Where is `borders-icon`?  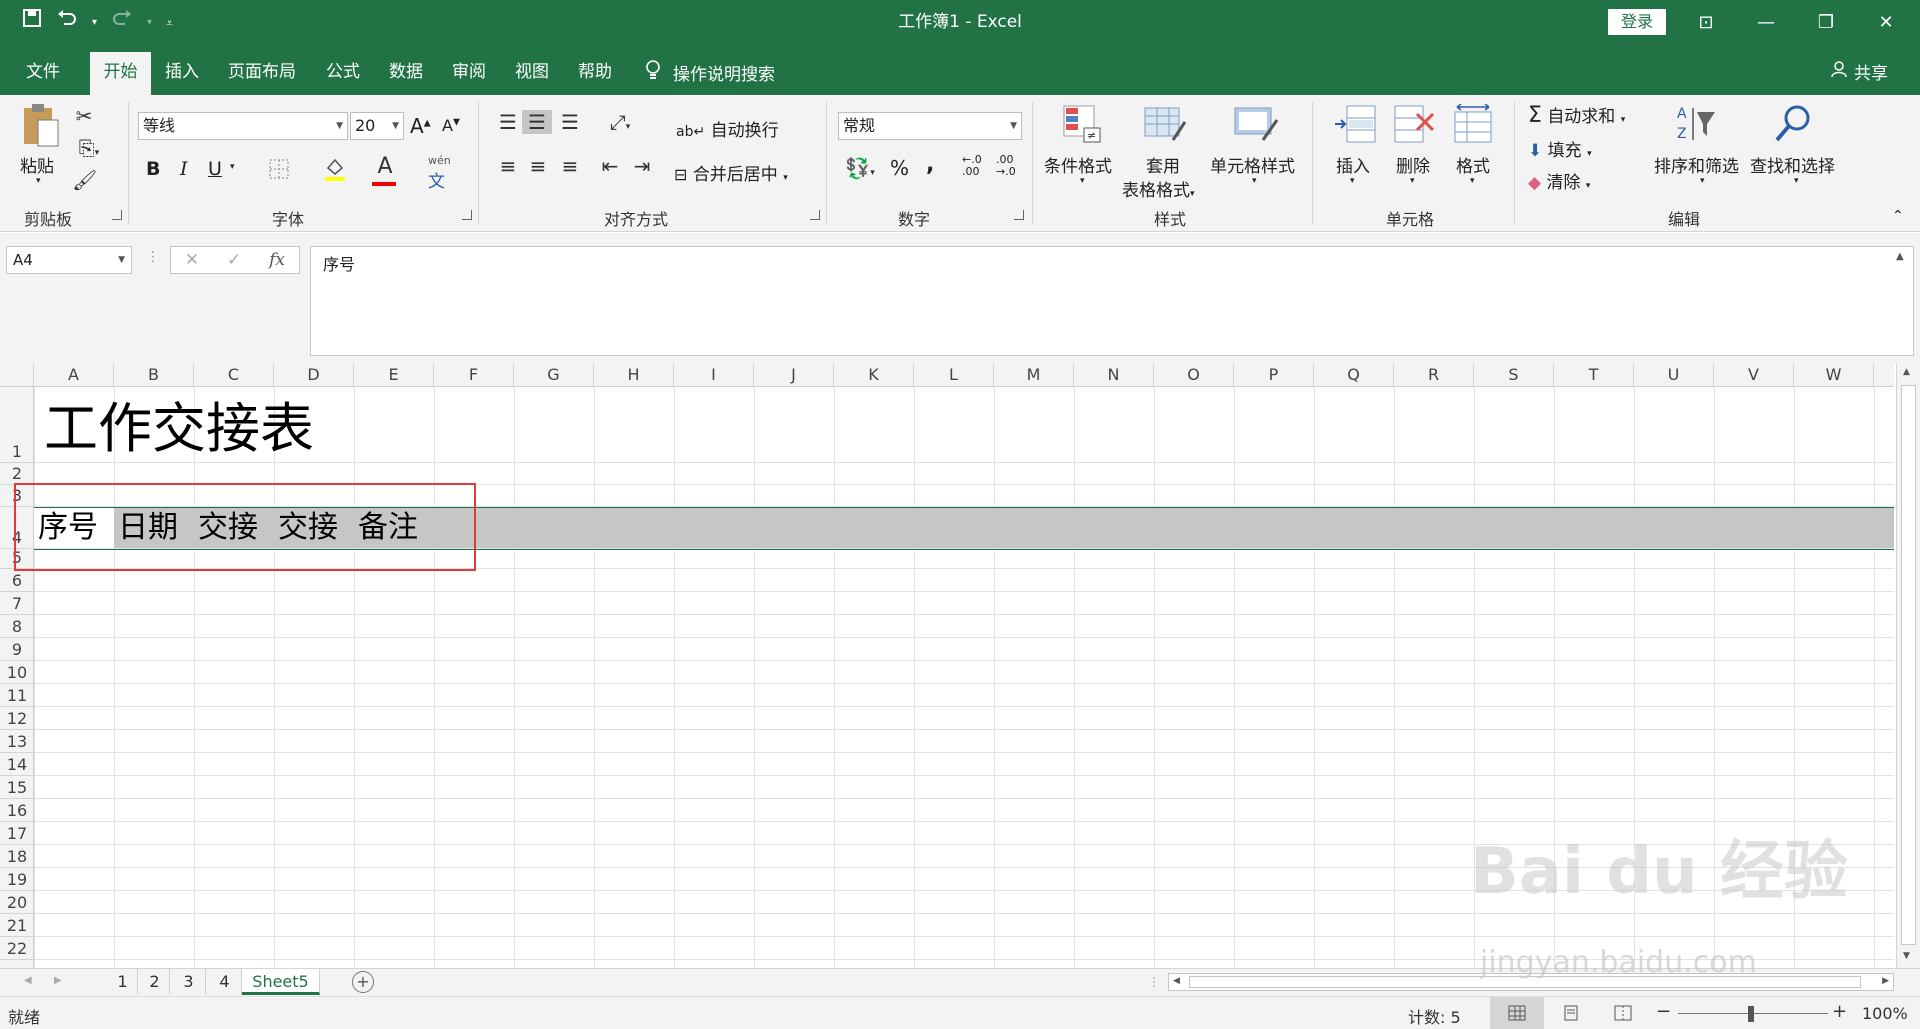 borders-icon is located at coordinates (279, 171).